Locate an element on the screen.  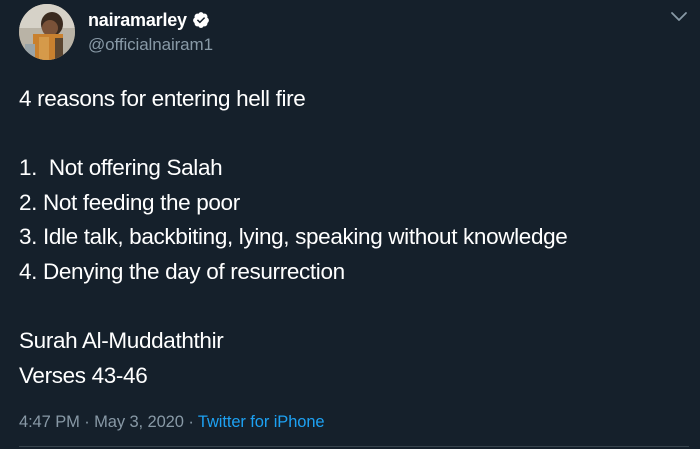
tweet-text-line: Verses 43-46 is located at coordinates (83, 375).